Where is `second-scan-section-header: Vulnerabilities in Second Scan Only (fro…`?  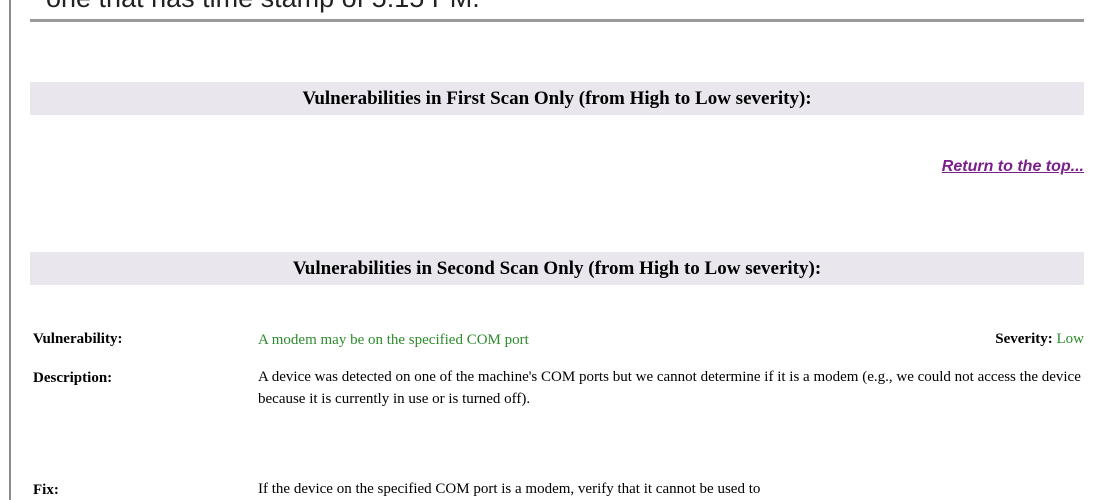 second-scan-section-header: Vulnerabilities in Second Scan Only (fro… is located at coordinates (557, 268).